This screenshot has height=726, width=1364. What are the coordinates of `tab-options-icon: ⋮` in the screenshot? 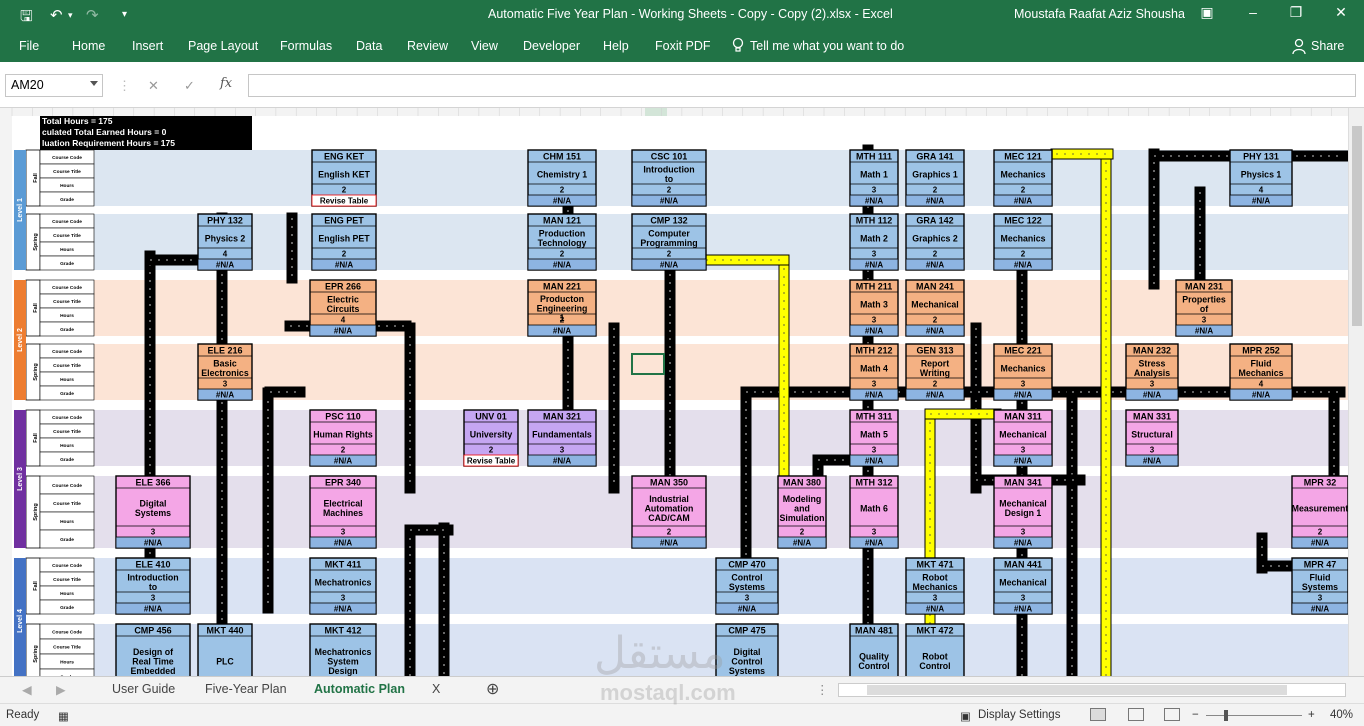 It's located at (822, 689).